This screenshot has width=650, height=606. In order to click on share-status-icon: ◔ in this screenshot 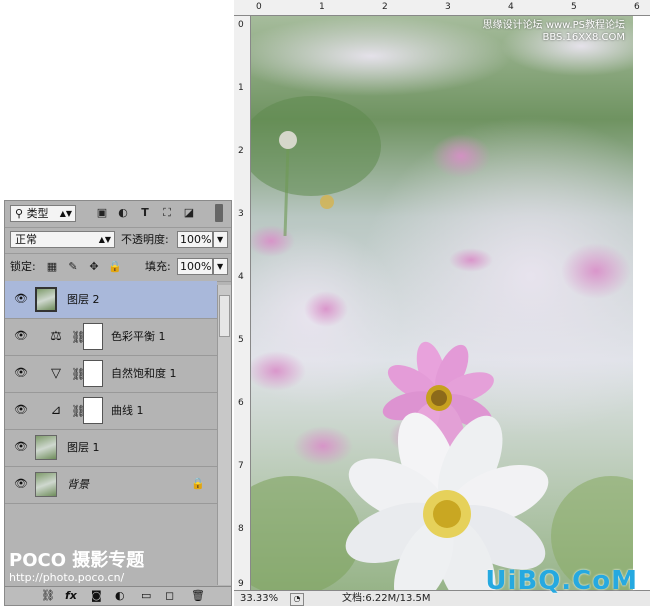, I will do `click(297, 599)`.